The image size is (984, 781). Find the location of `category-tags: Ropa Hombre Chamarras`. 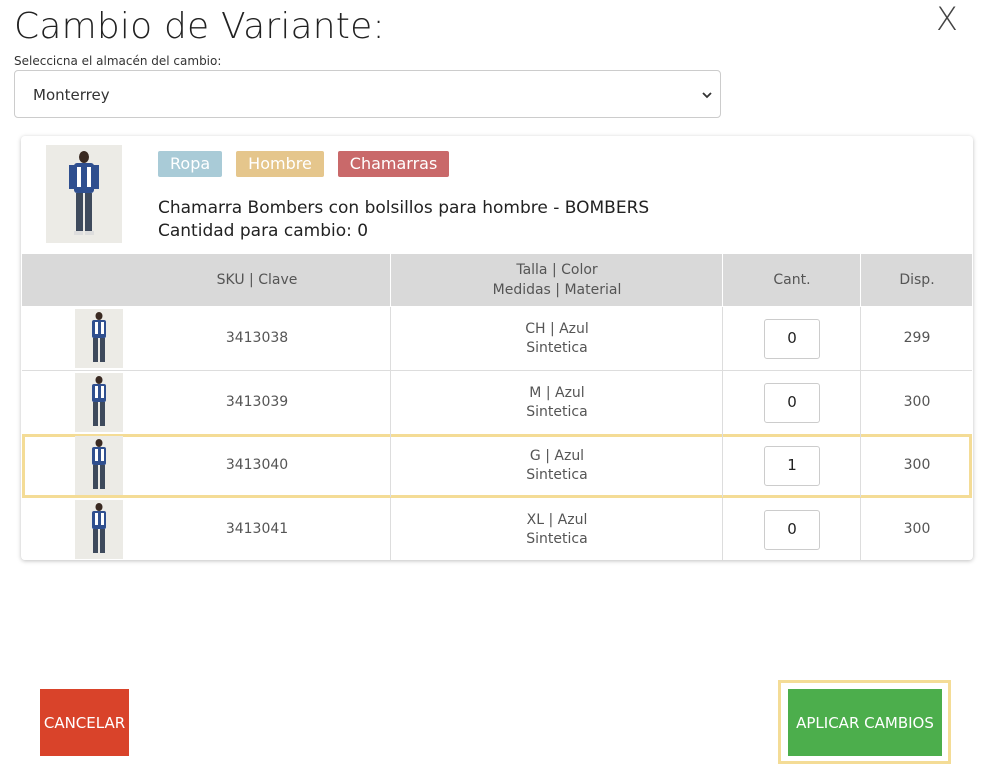

category-tags: Ropa Hombre Chamarras is located at coordinates (304, 164).